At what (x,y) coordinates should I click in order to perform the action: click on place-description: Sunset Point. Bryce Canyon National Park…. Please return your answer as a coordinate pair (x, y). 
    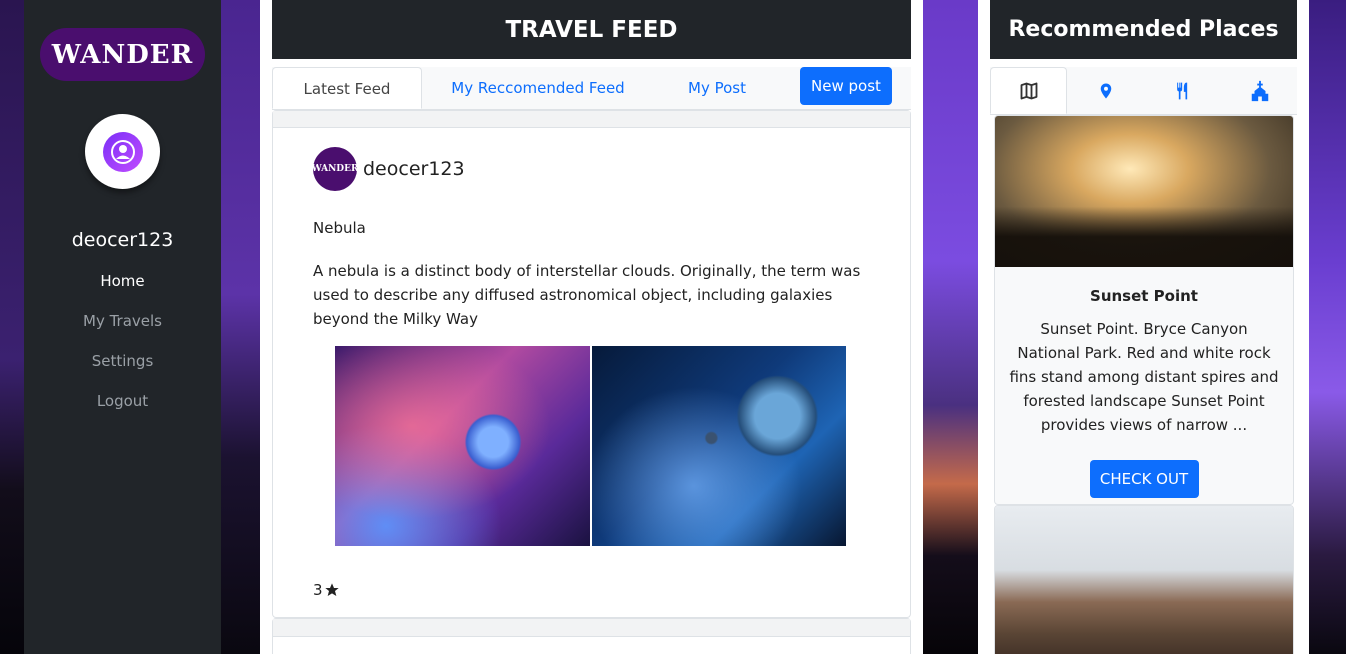
    Looking at the image, I should click on (1144, 377).